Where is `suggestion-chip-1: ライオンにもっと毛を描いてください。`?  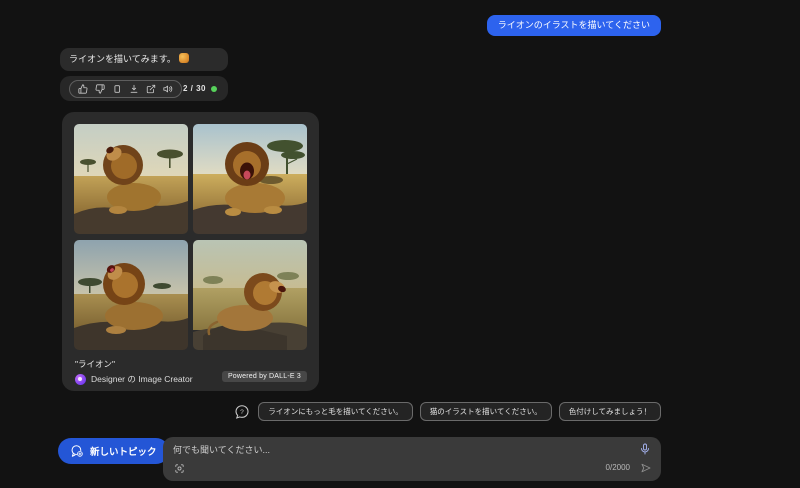
suggestion-chip-1: ライオンにもっと毛を描いてください。 is located at coordinates (335, 411).